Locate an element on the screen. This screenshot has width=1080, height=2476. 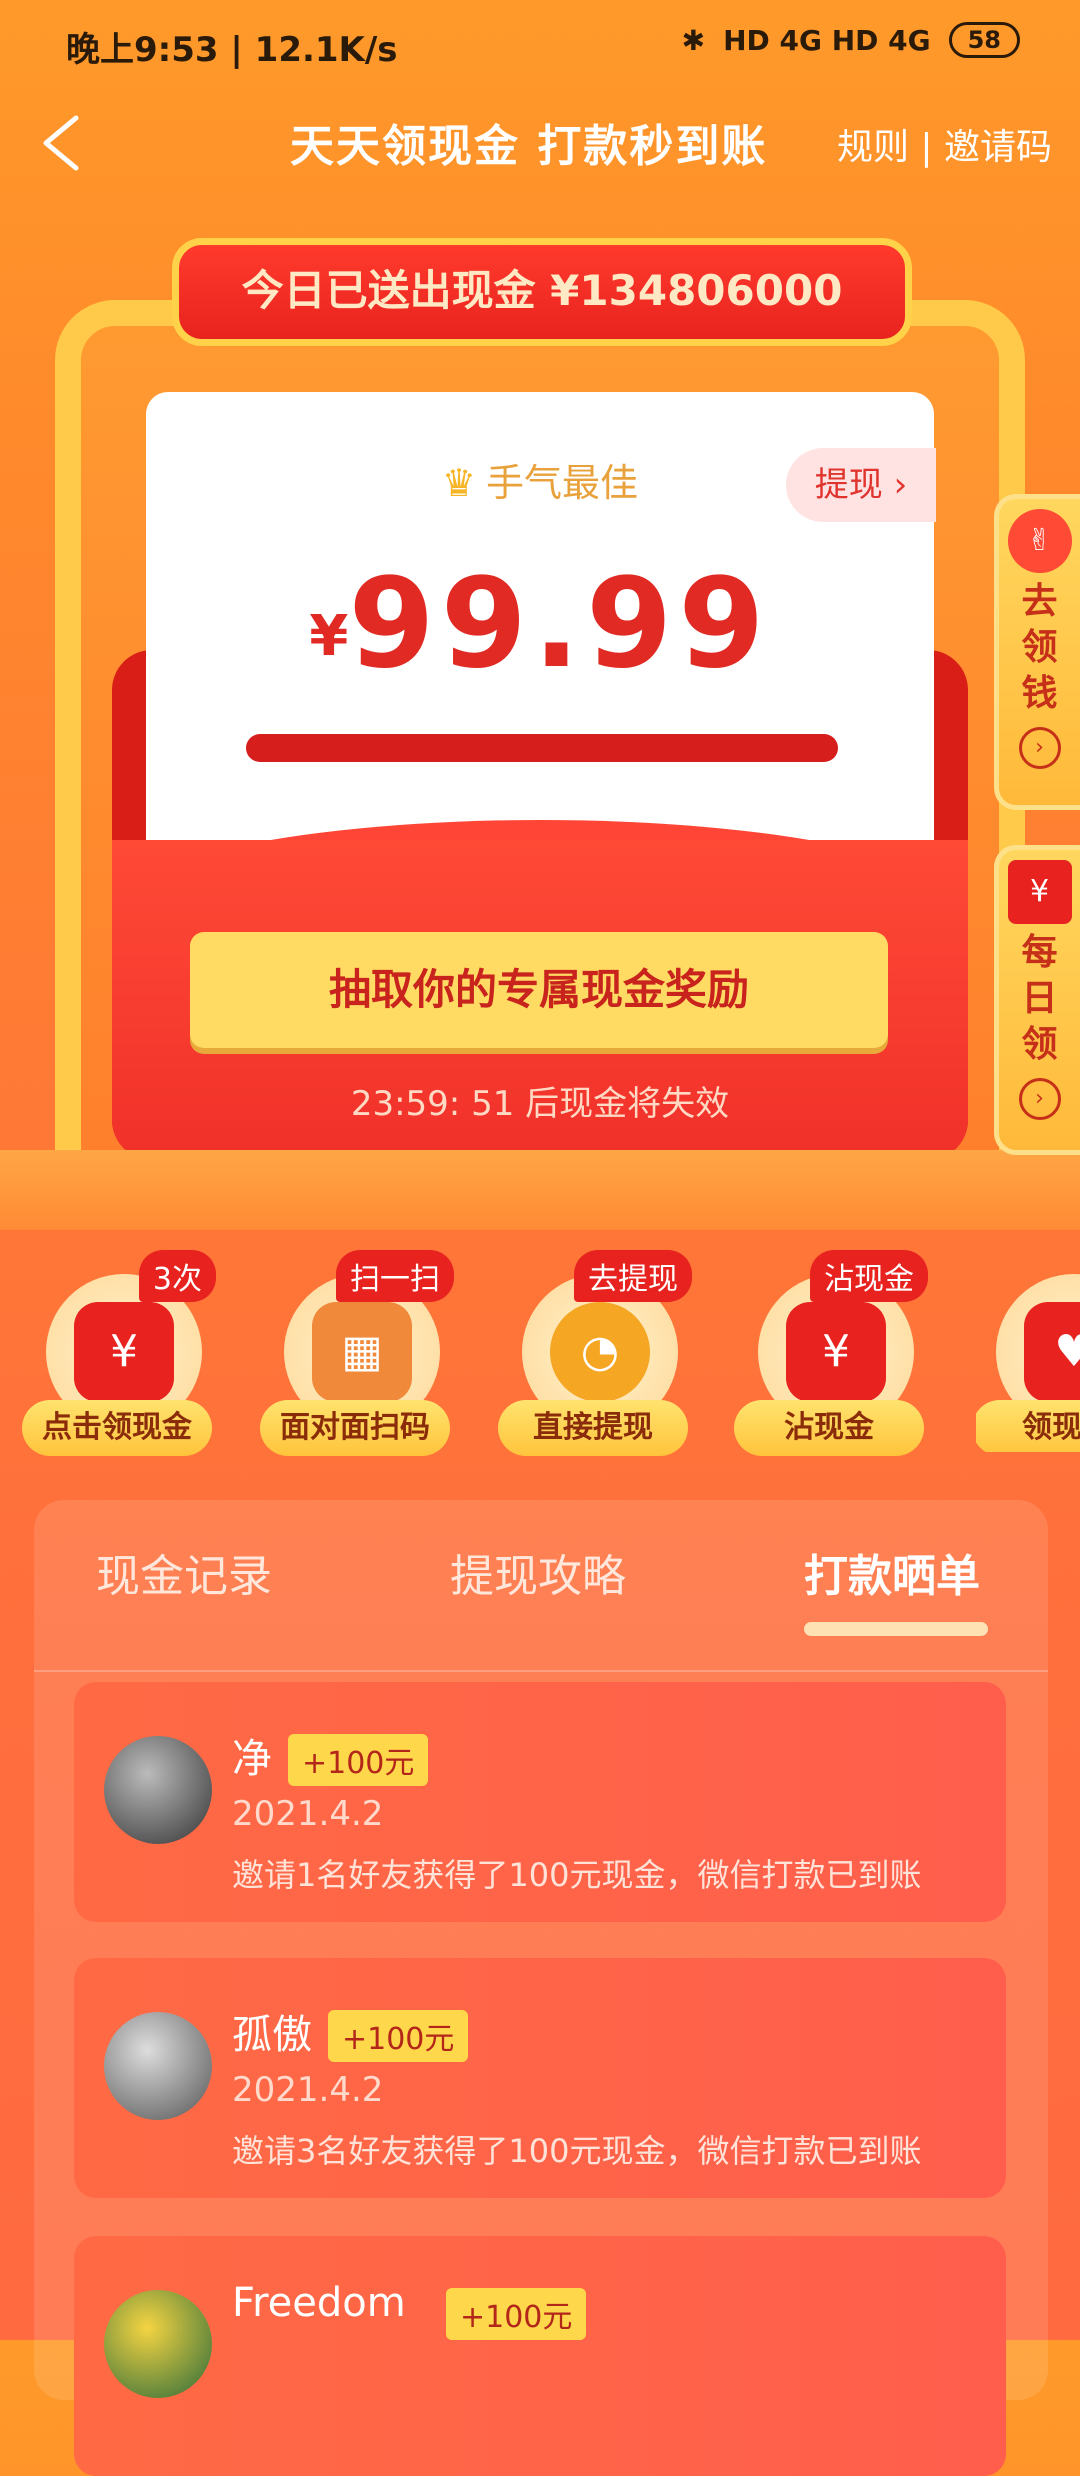
red-packet-icon: ¥ is located at coordinates (836, 1352).